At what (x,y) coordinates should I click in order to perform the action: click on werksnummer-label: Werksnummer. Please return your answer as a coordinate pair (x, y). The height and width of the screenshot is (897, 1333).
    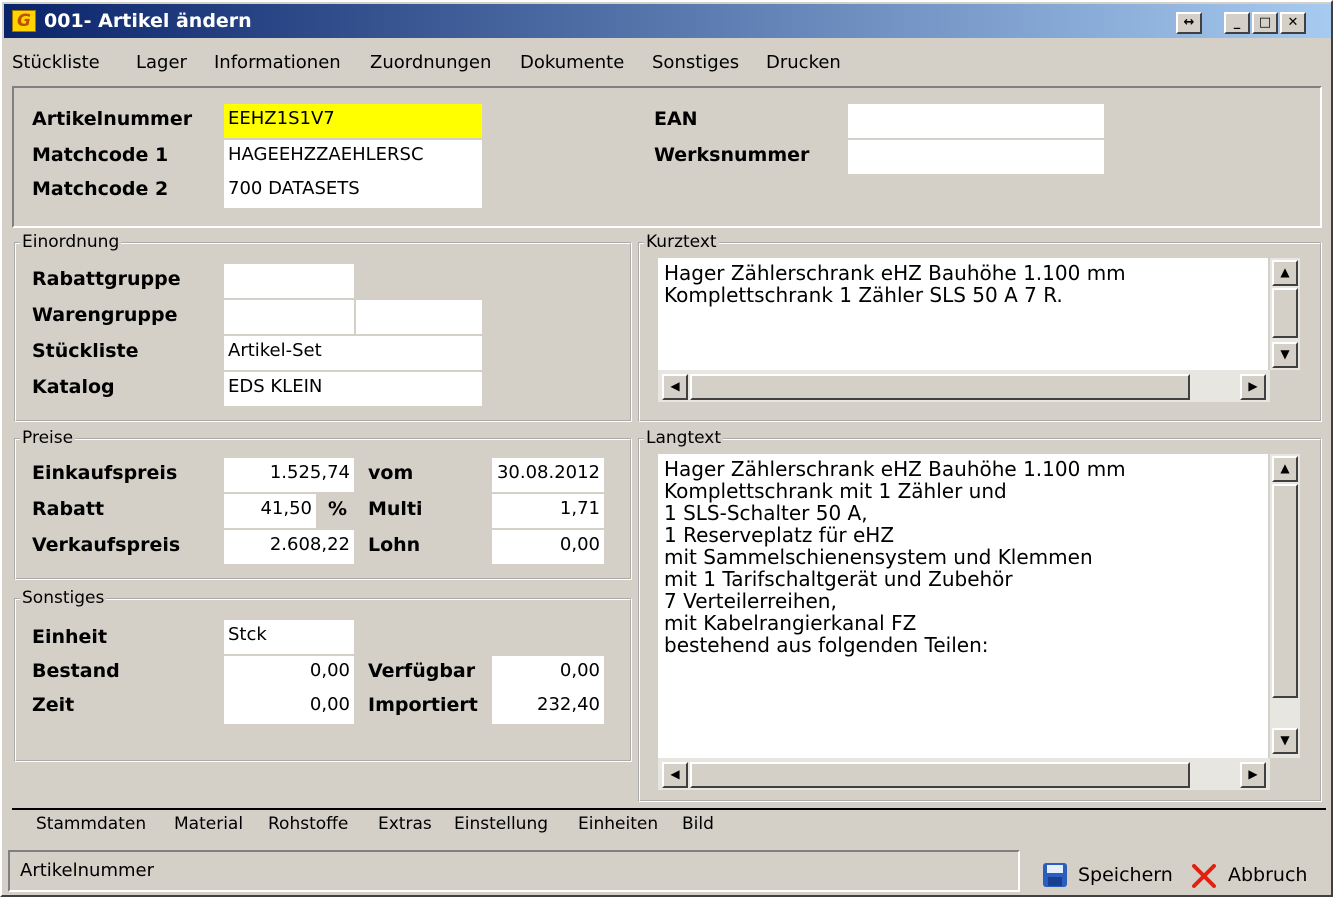
    Looking at the image, I should click on (732, 155).